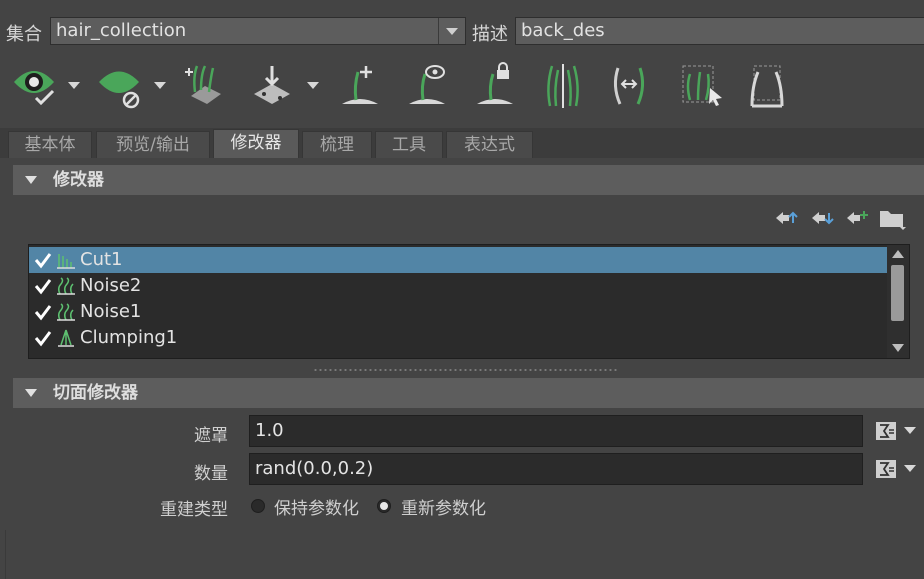 This screenshot has width=924, height=579. What do you see at coordinates (897, 293) in the screenshot?
I see `scroll-thumb` at bounding box center [897, 293].